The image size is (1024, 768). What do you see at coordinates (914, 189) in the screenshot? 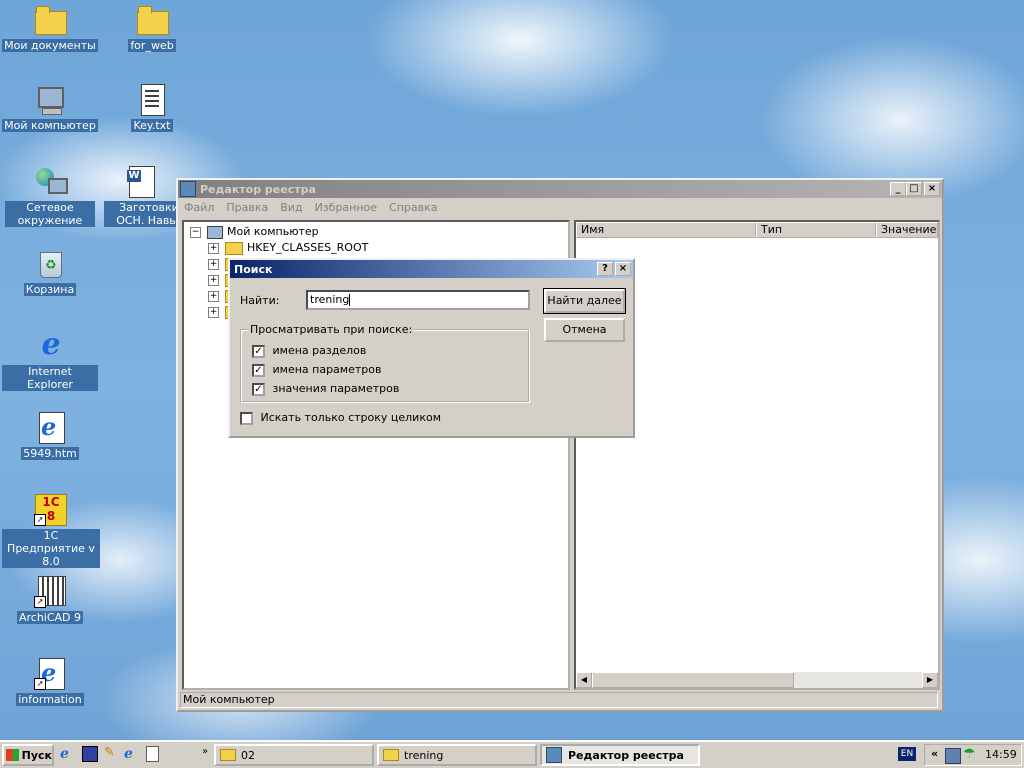
I see `maximize-button: □` at bounding box center [914, 189].